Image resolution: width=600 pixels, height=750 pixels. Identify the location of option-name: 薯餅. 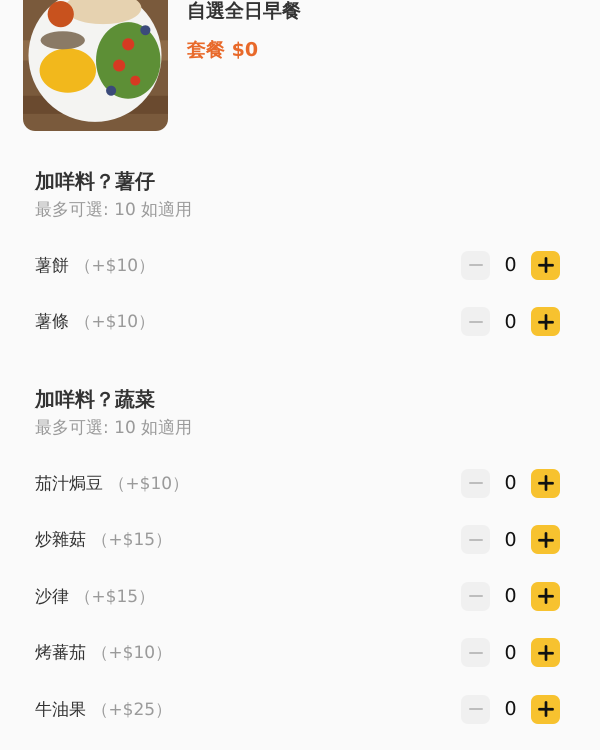
(52, 266).